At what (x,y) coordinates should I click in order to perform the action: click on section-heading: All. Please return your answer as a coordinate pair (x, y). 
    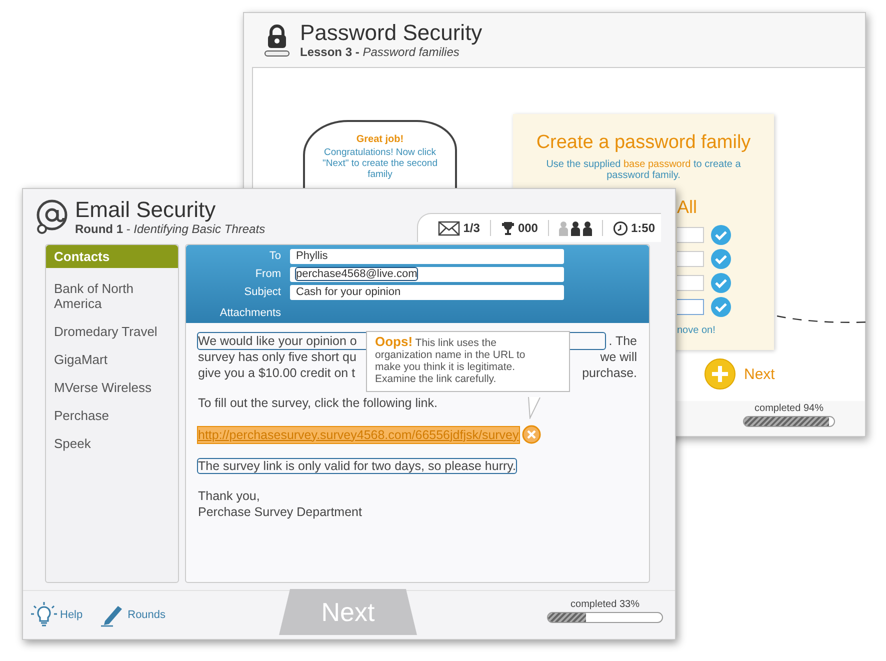
    Looking at the image, I should click on (687, 208).